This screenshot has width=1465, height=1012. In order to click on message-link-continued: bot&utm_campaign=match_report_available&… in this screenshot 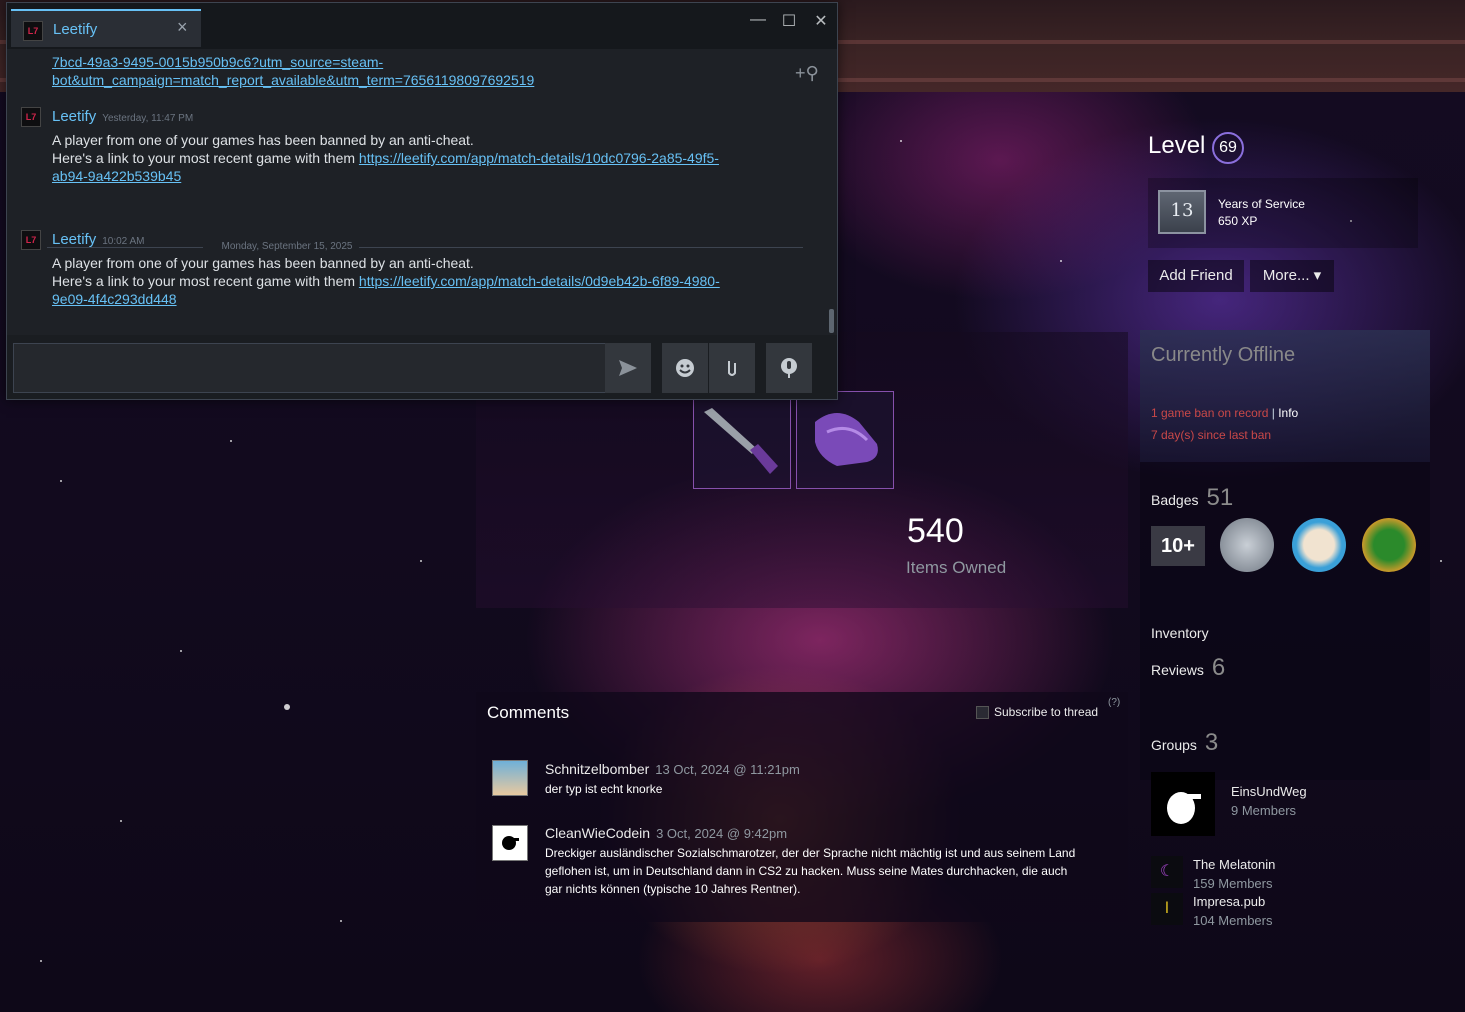, I will do `click(293, 80)`.